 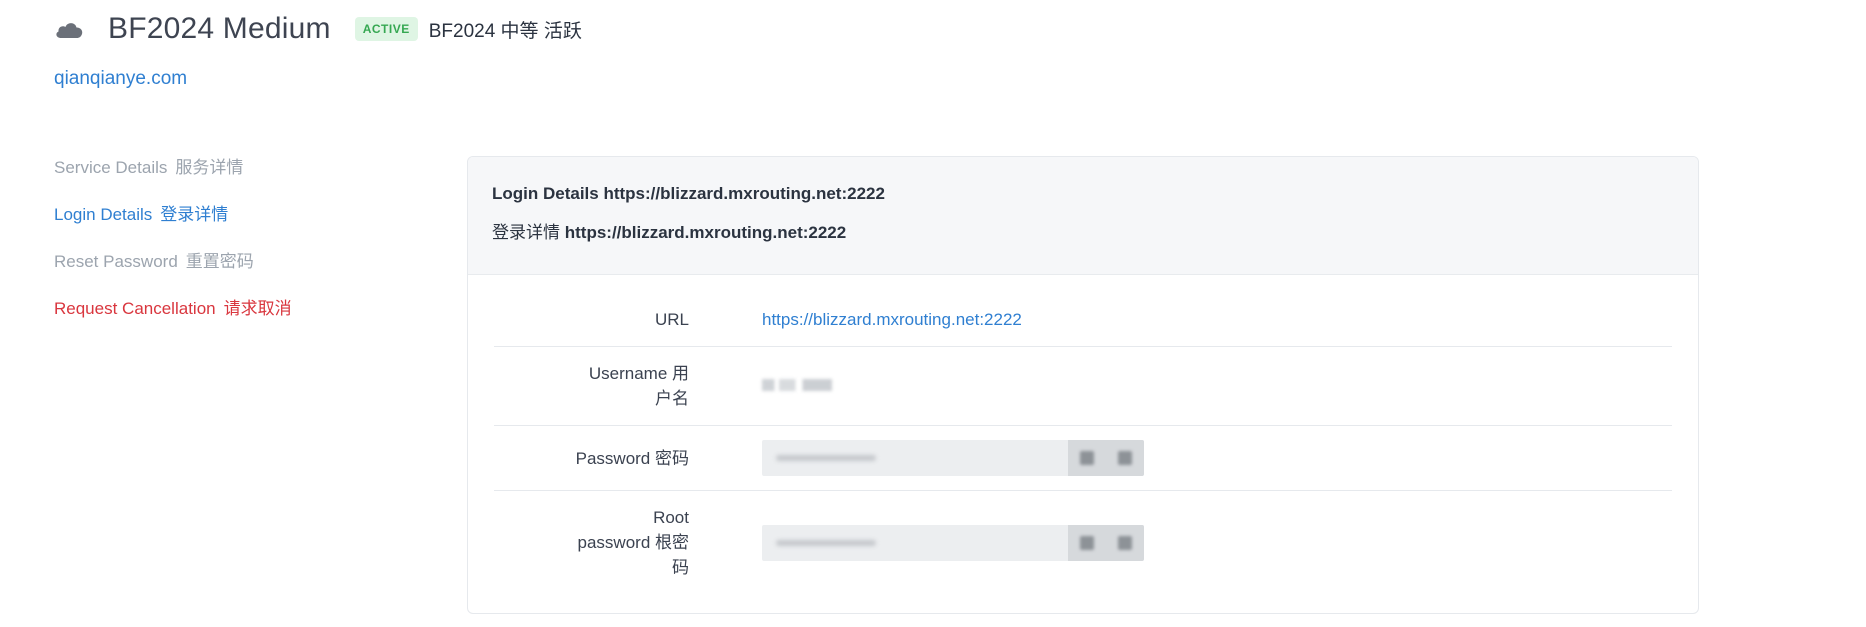 I want to click on sidebar-item-label-zh: 请求取消, so click(x=257, y=308).